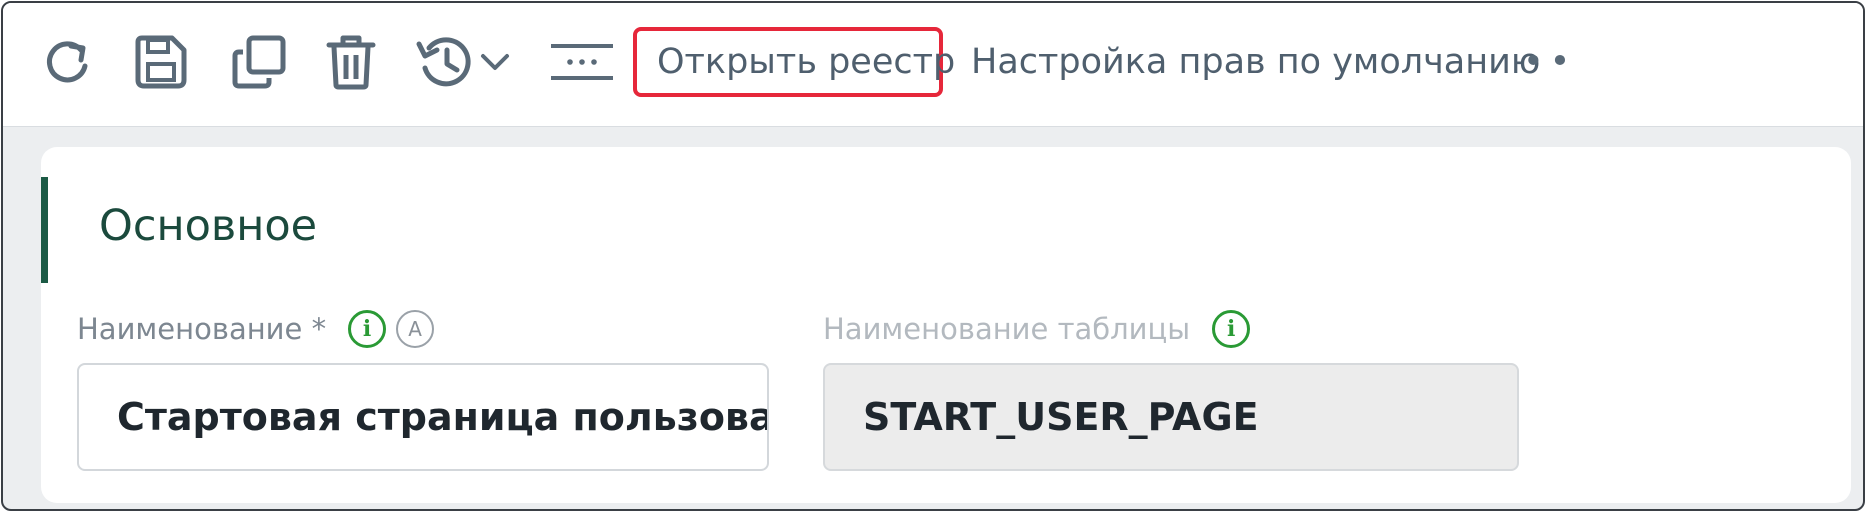 The width and height of the screenshot is (1866, 512). I want to click on table-name-input: START_USER_PAGE, so click(1171, 417).